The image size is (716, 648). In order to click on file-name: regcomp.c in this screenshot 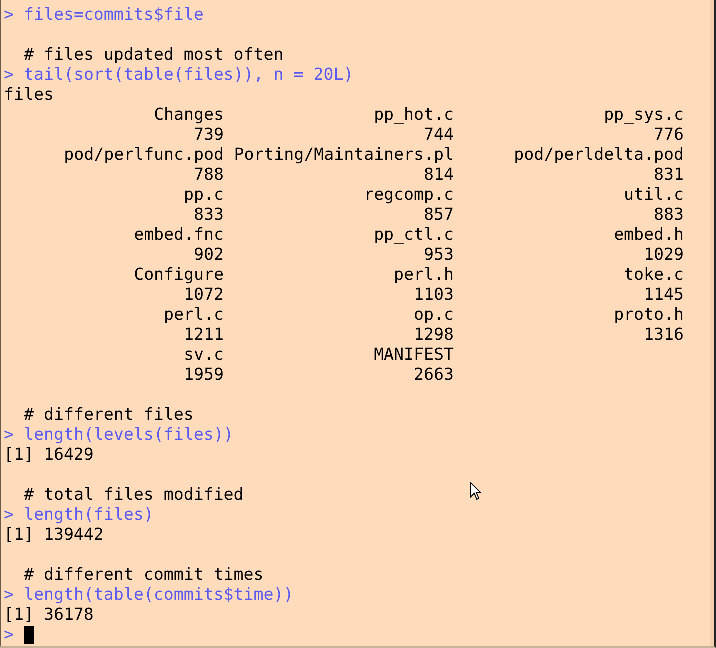, I will do `click(408, 195)`.